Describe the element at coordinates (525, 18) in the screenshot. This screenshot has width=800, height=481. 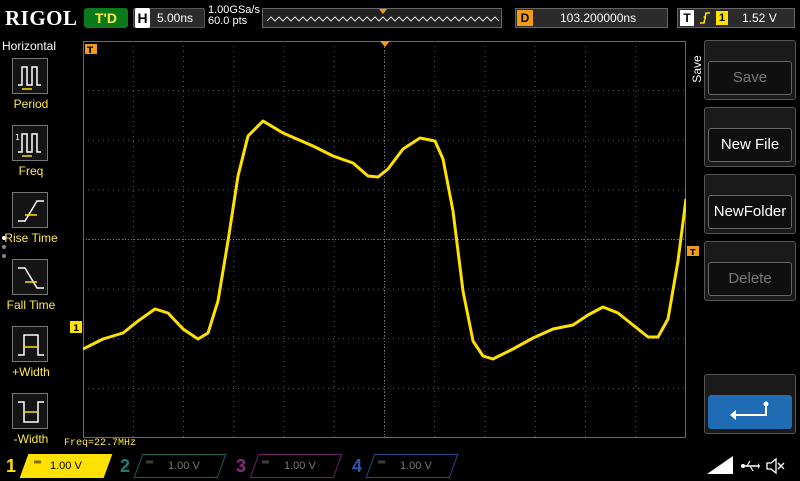
I see `delay-key: D` at that location.